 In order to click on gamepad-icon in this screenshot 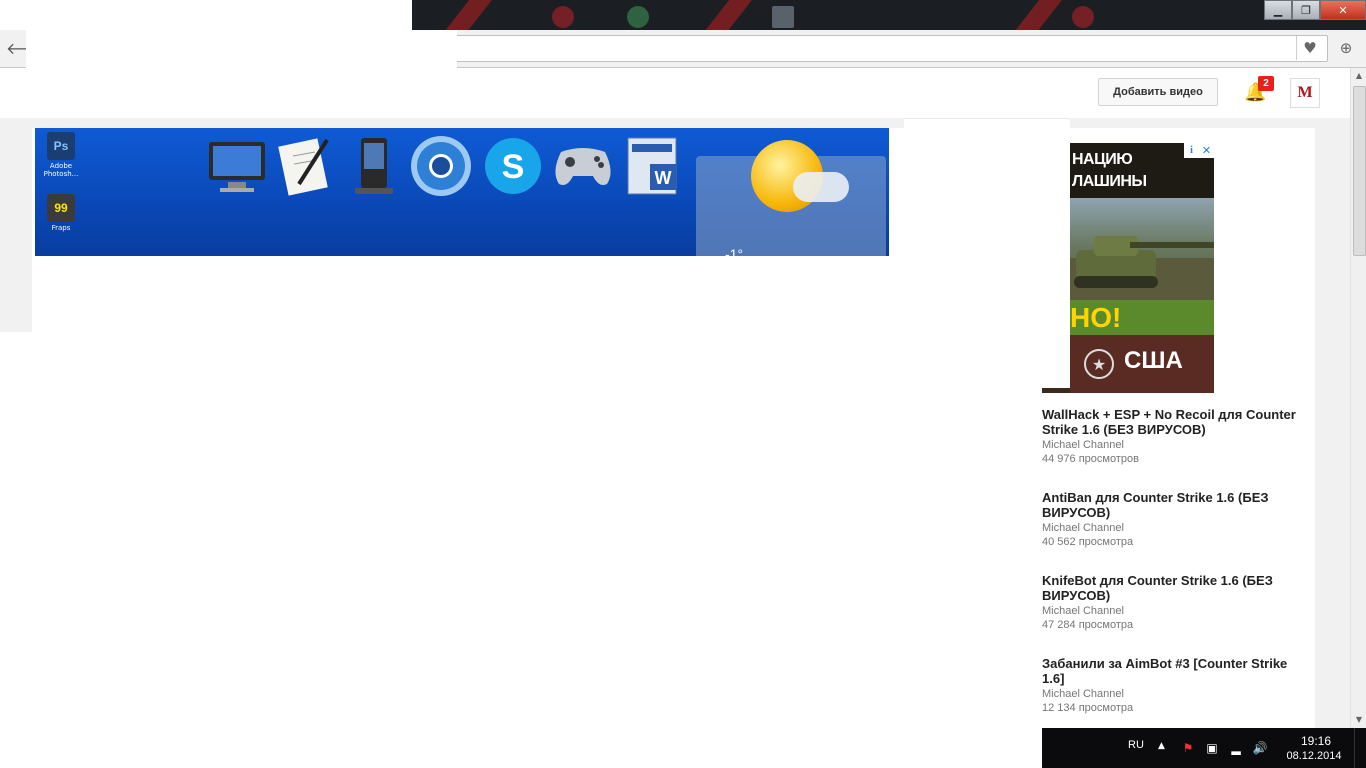, I will do `click(583, 166)`.